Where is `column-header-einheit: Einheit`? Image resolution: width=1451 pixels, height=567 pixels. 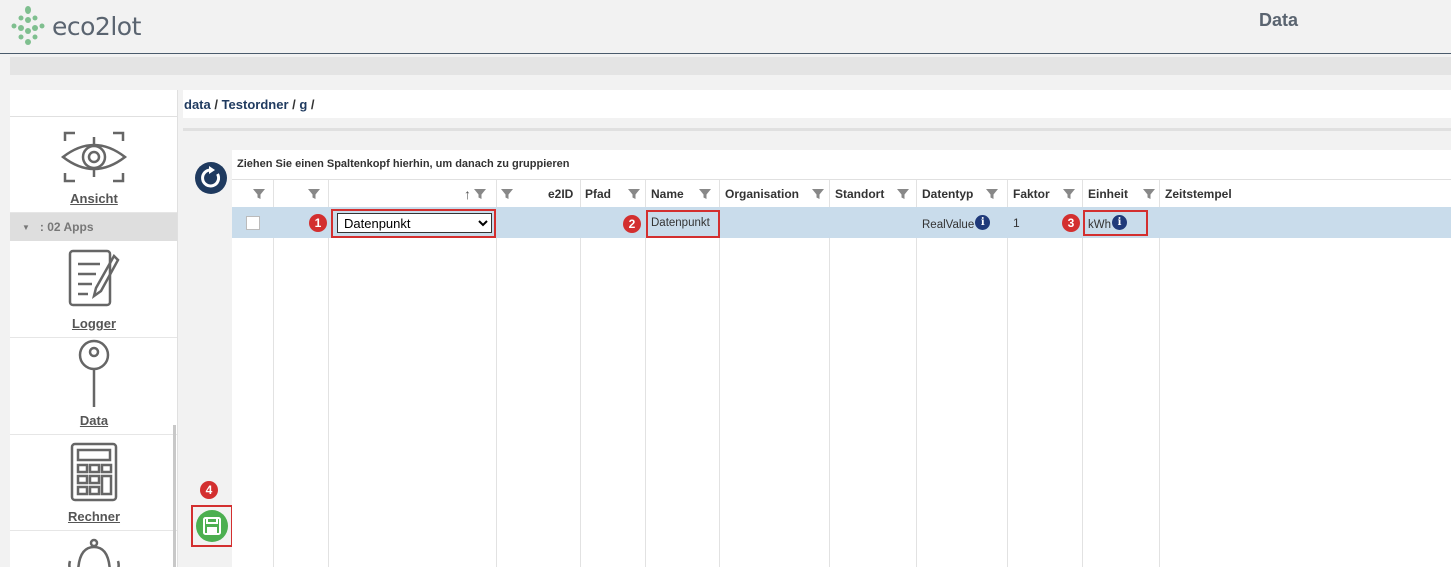 column-header-einheit: Einheit is located at coordinates (1122, 193).